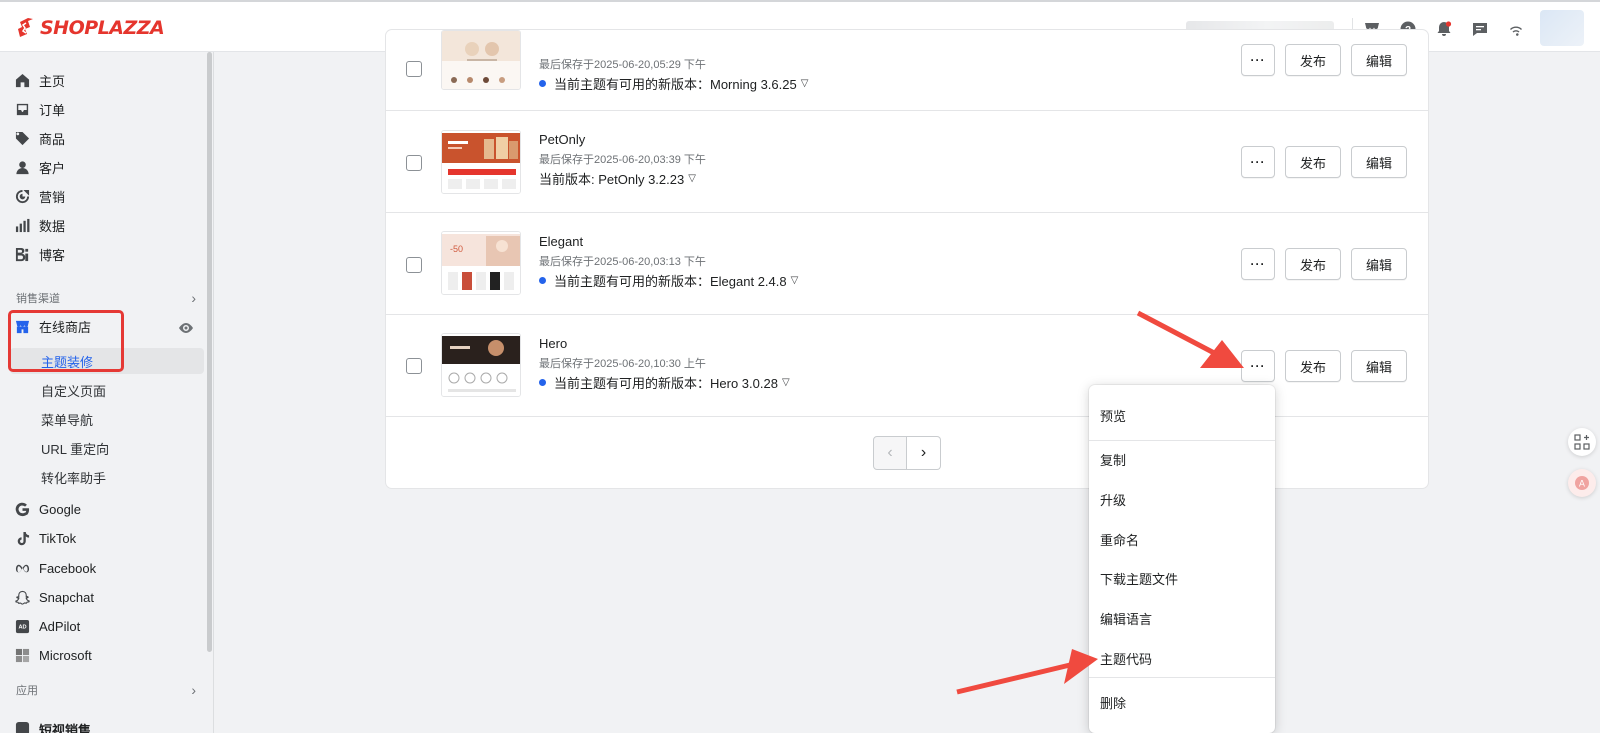 This screenshot has height=733, width=1600. I want to click on meta-icon, so click(22, 568).